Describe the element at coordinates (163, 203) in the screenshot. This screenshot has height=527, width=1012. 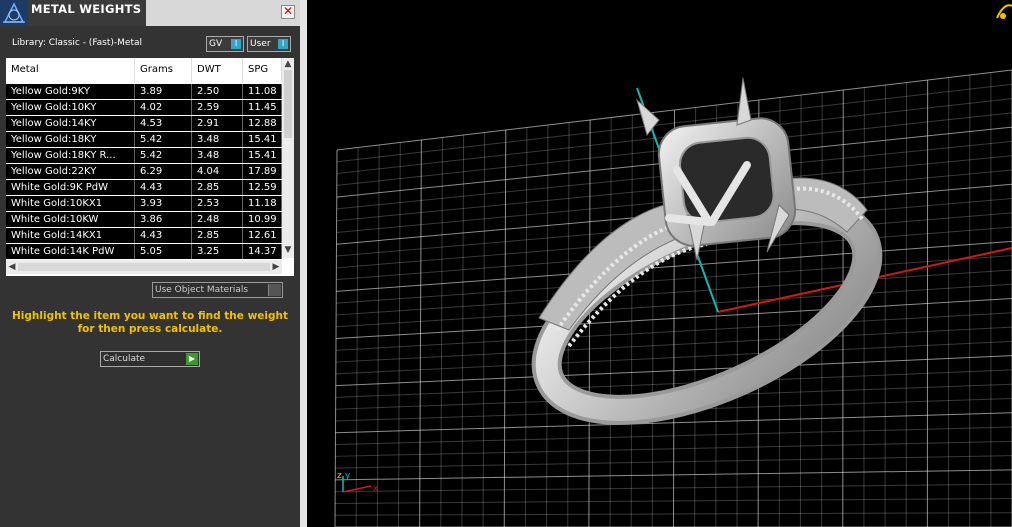
I see `grams-cell: 3.93` at that location.